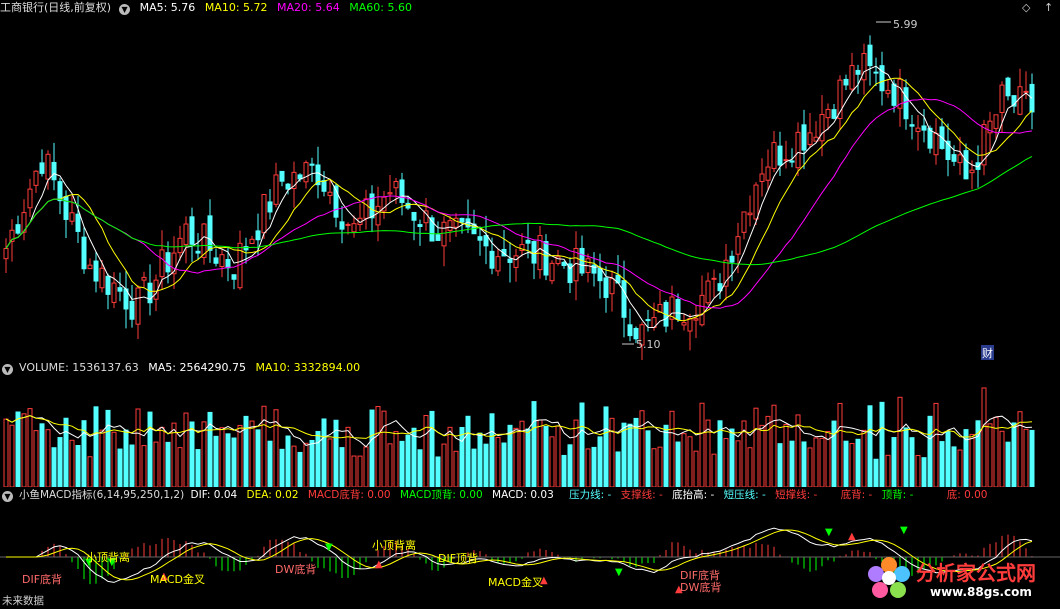 Image resolution: width=1060 pixels, height=609 pixels. What do you see at coordinates (1026, 7) in the screenshot?
I see `diamond-icon: ◇` at bounding box center [1026, 7].